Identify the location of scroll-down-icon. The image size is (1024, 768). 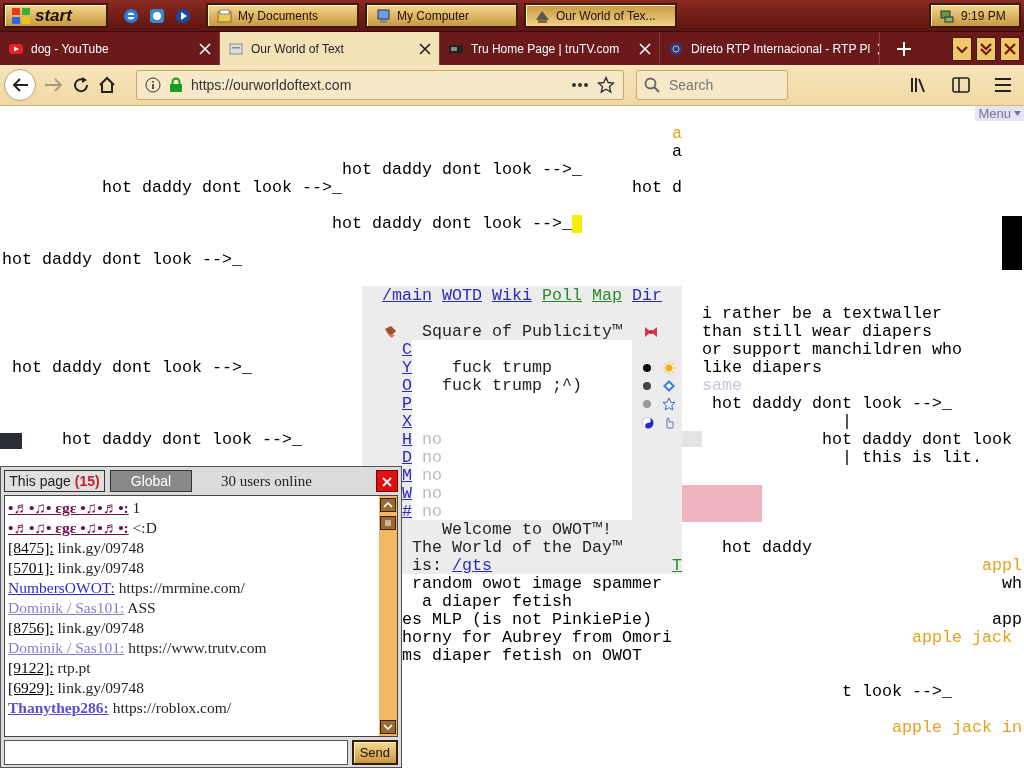
(388, 727).